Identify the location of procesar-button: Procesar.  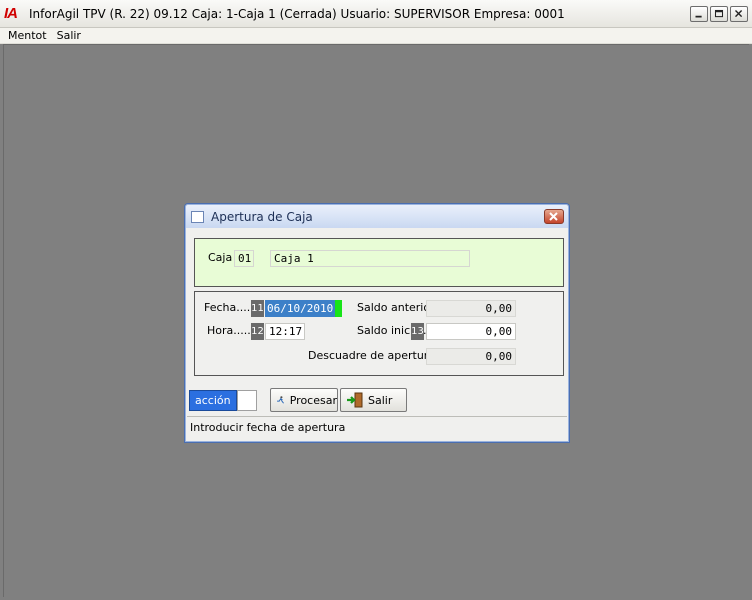
(304, 400).